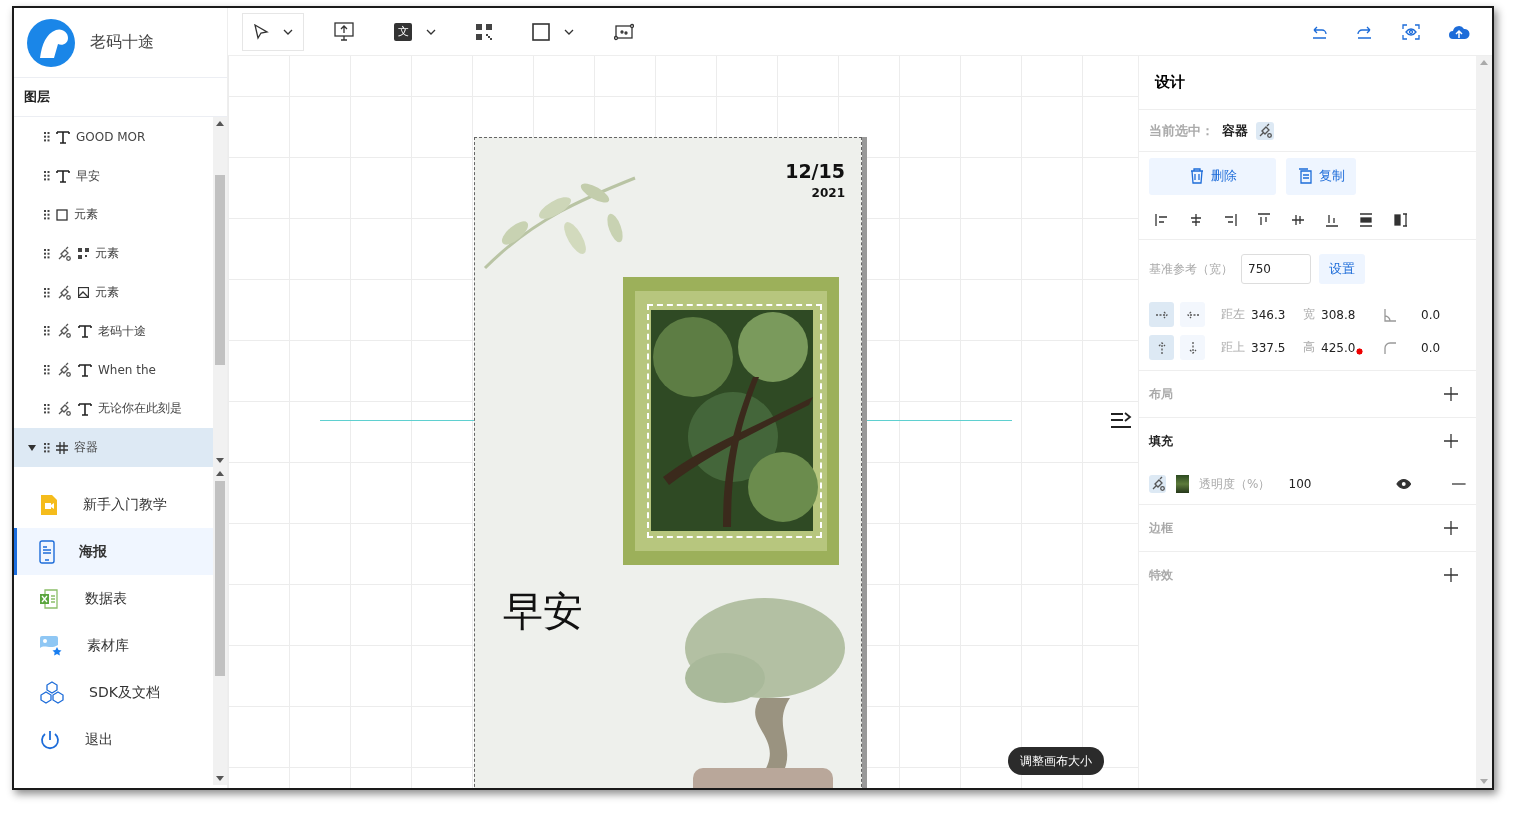 The image size is (1518, 816). I want to click on frame-points-icon, so click(624, 31).